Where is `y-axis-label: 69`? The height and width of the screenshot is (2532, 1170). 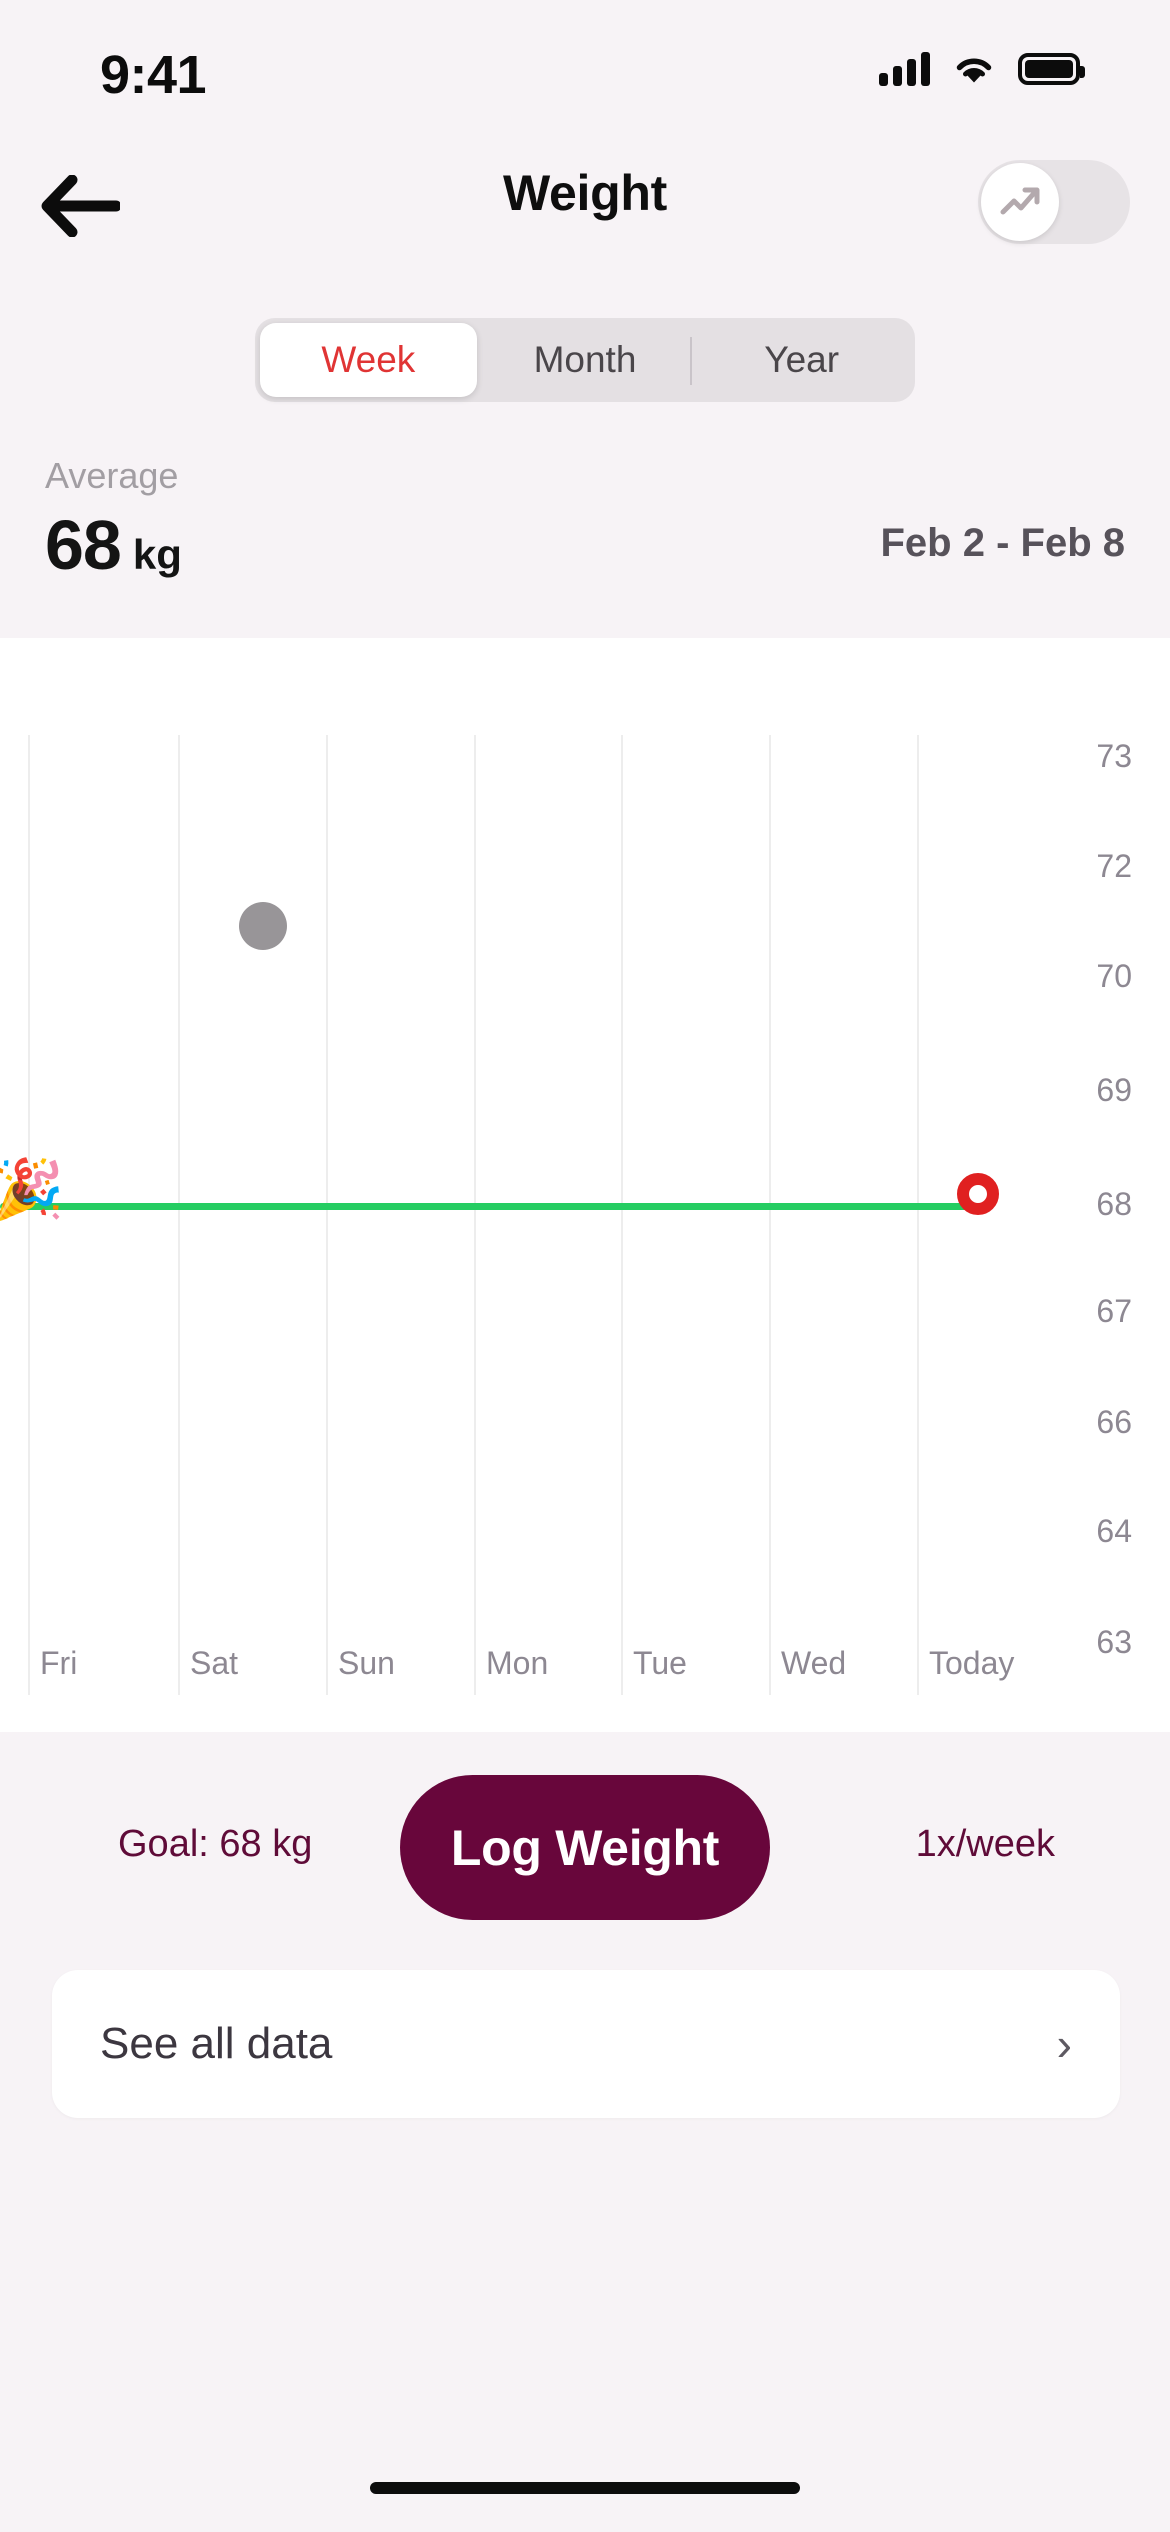
y-axis-label: 69 is located at coordinates (1114, 1090).